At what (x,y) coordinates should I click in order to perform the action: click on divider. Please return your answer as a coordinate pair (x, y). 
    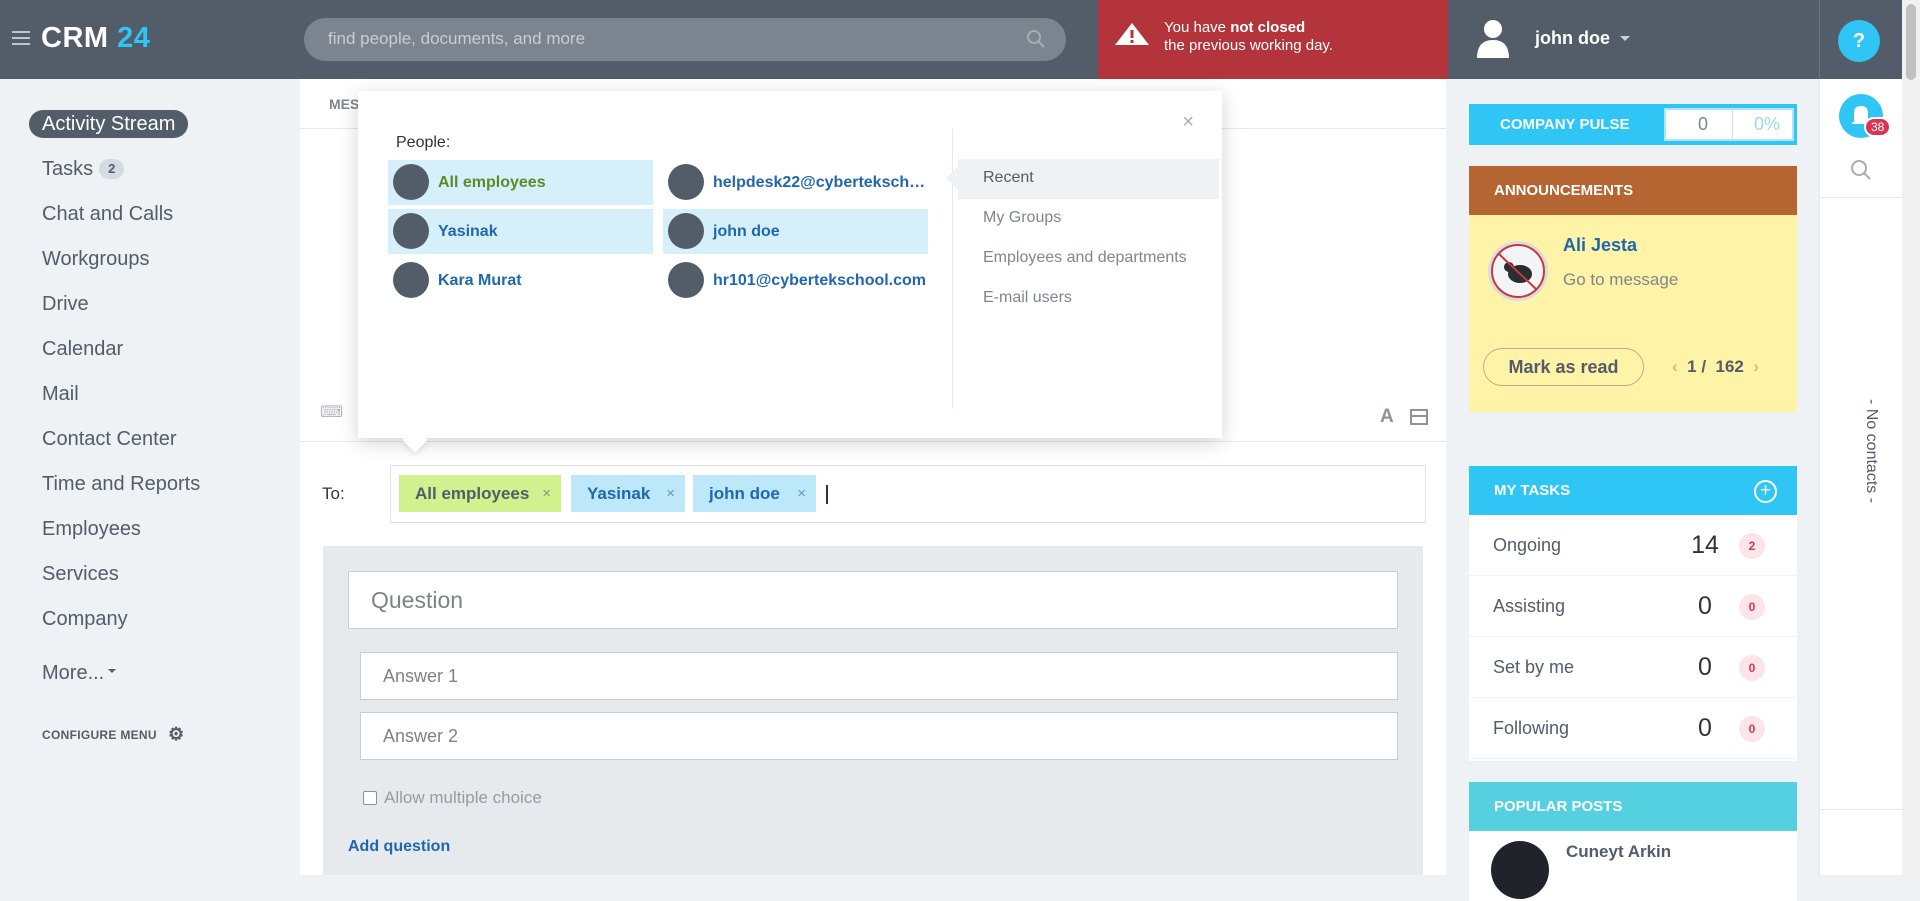
    Looking at the image, I should click on (1861, 197).